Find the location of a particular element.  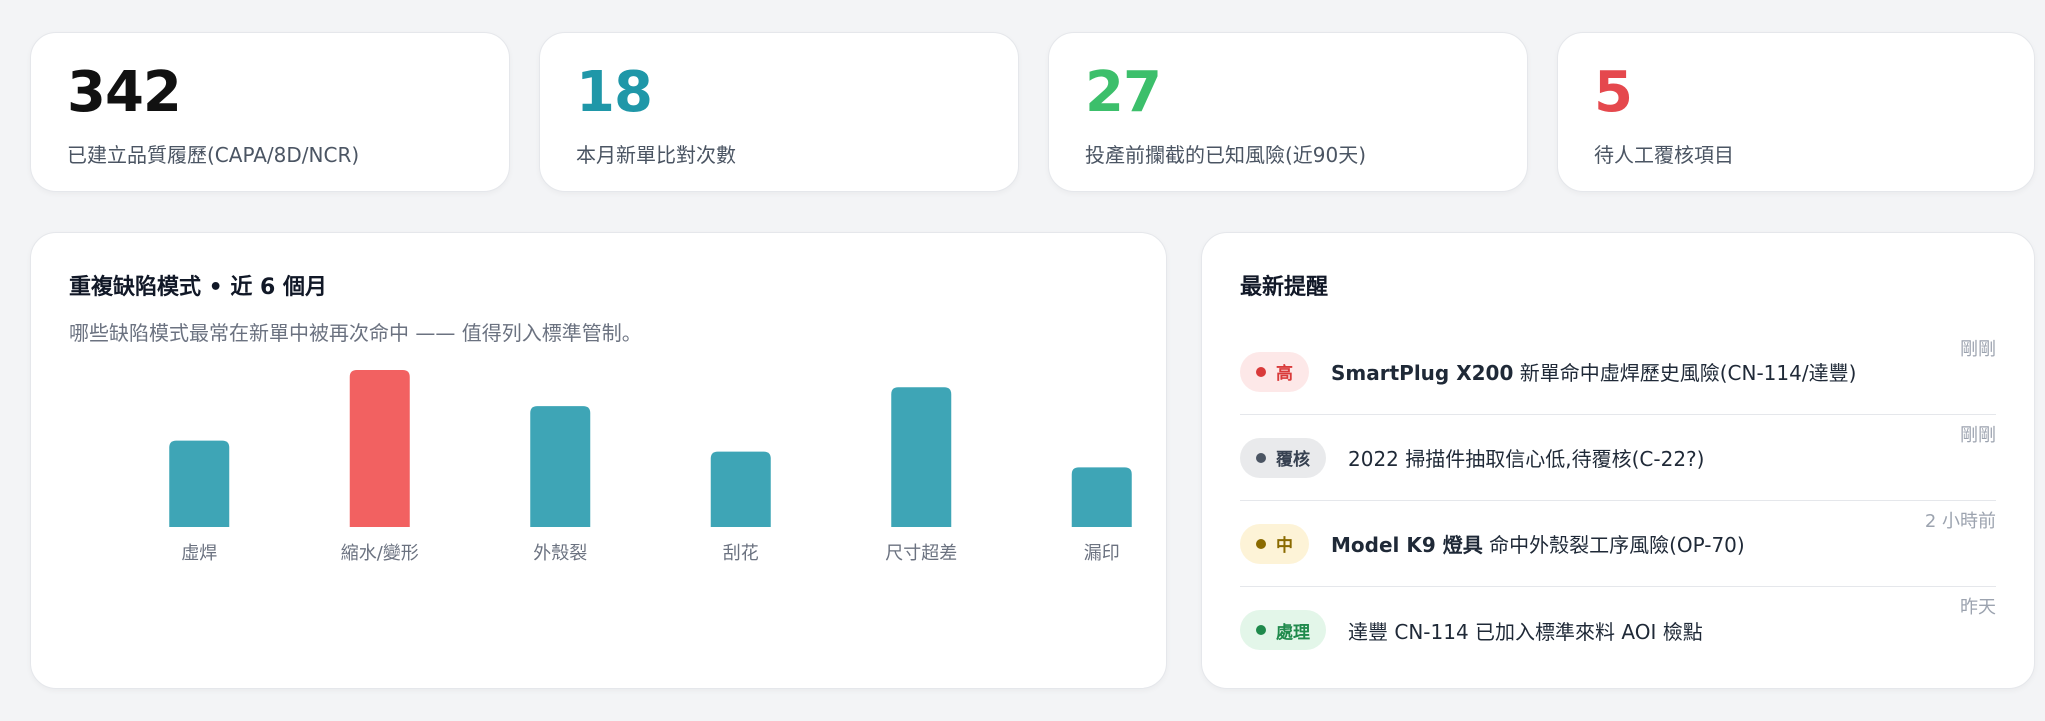

stat-value: 27 is located at coordinates (1123, 92).